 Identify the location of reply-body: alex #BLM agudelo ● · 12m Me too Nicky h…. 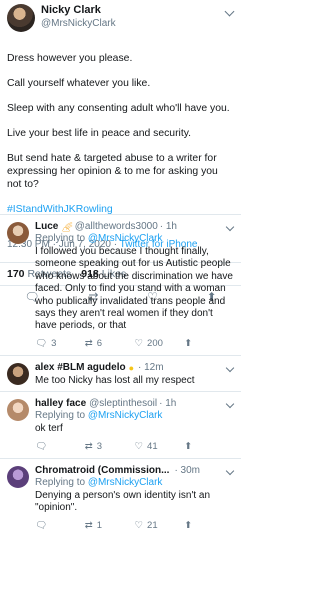
(134, 374).